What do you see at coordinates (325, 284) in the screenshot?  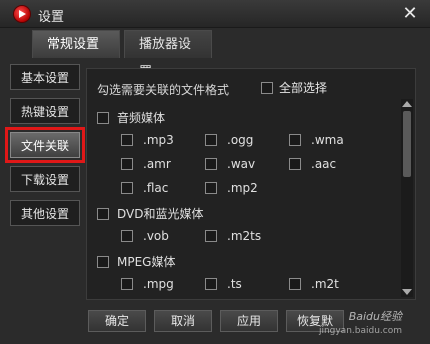 I see `format-label: .m2t` at bounding box center [325, 284].